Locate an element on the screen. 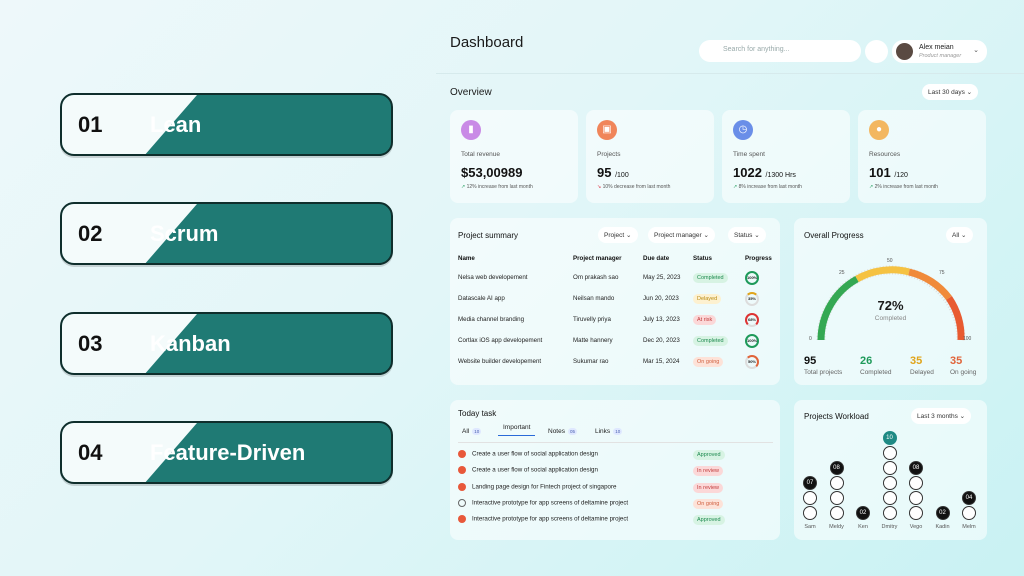 Image resolution: width=1024 pixels, height=576 pixels. method-pill-lean: 01 Lean is located at coordinates (226, 124).